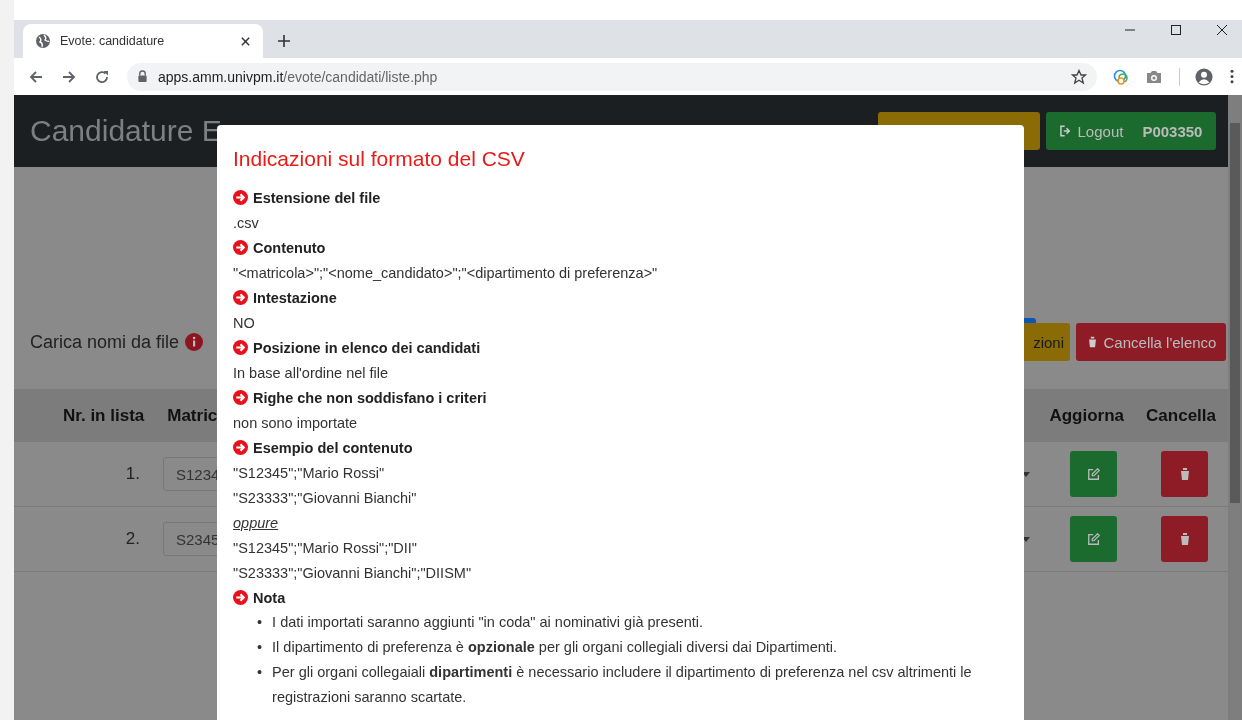 The width and height of the screenshot is (1242, 720). I want to click on section-heading: Nota, so click(269, 597).